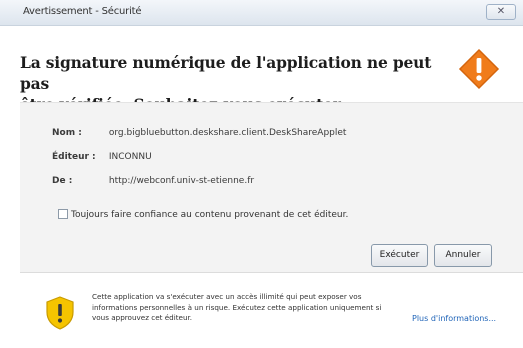  What do you see at coordinates (102, 157) in the screenshot?
I see `publisher-row: Éditeur : INCONNU` at bounding box center [102, 157].